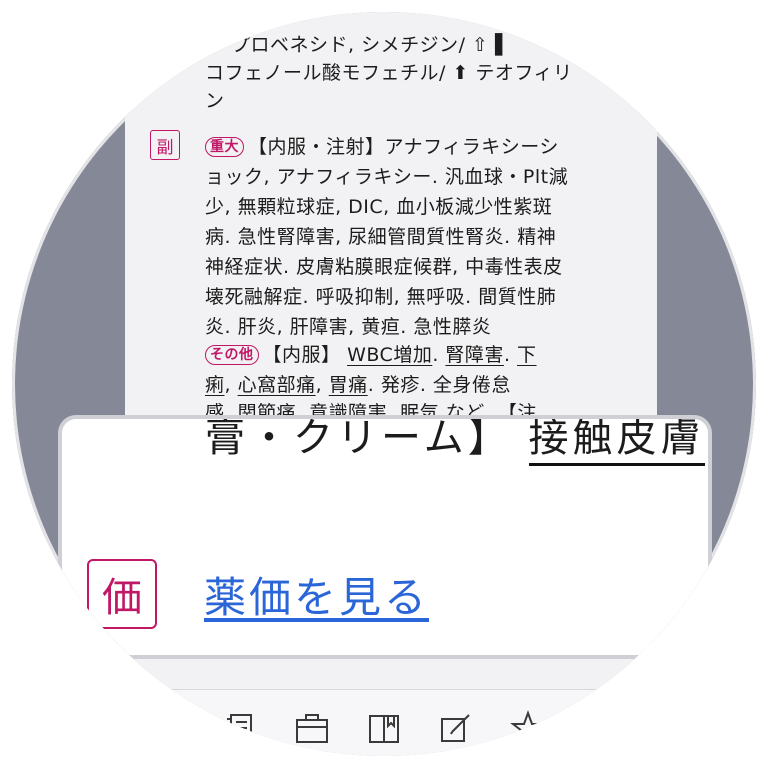 The height and width of the screenshot is (768, 768). Describe the element at coordinates (358, 45) in the screenshot. I see `interaction-line-1: 〕 プロベネシド, シメチジン/ ⇧ ▌` at that location.